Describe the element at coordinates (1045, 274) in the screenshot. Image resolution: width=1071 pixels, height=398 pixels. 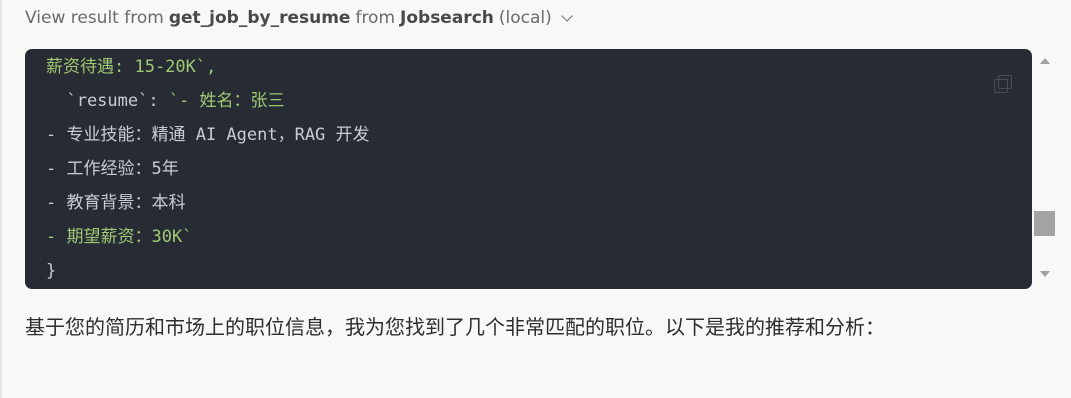
I see `scroll-down-arrow-icon` at that location.